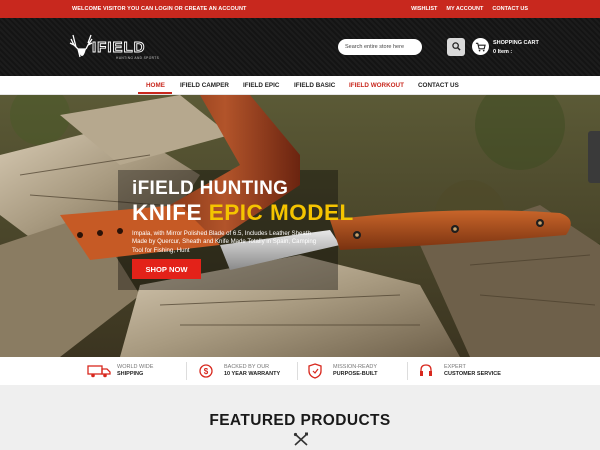 The width and height of the screenshot is (600, 450). Describe the element at coordinates (480, 46) in the screenshot. I see `shopping-cart-icon` at that location.